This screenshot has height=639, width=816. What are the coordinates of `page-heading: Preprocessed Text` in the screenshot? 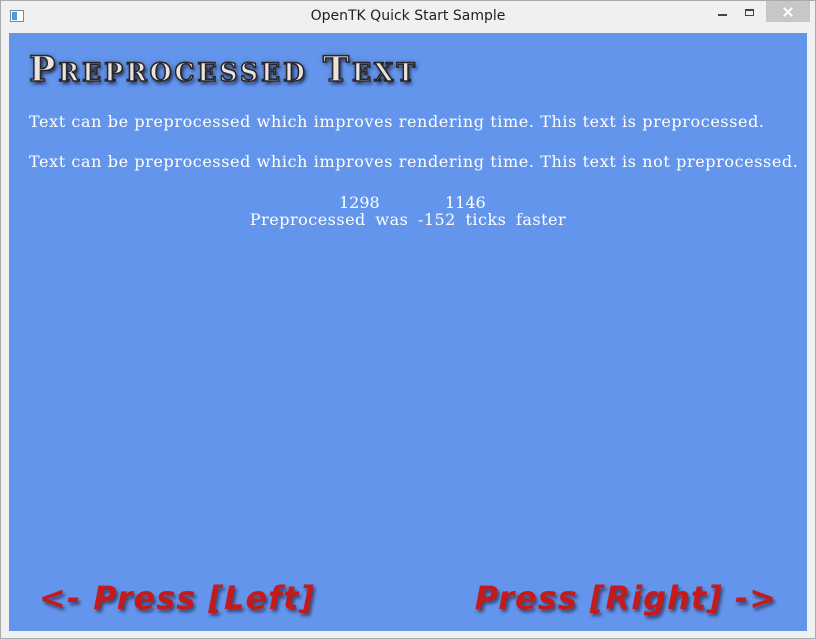 It's located at (223, 69).